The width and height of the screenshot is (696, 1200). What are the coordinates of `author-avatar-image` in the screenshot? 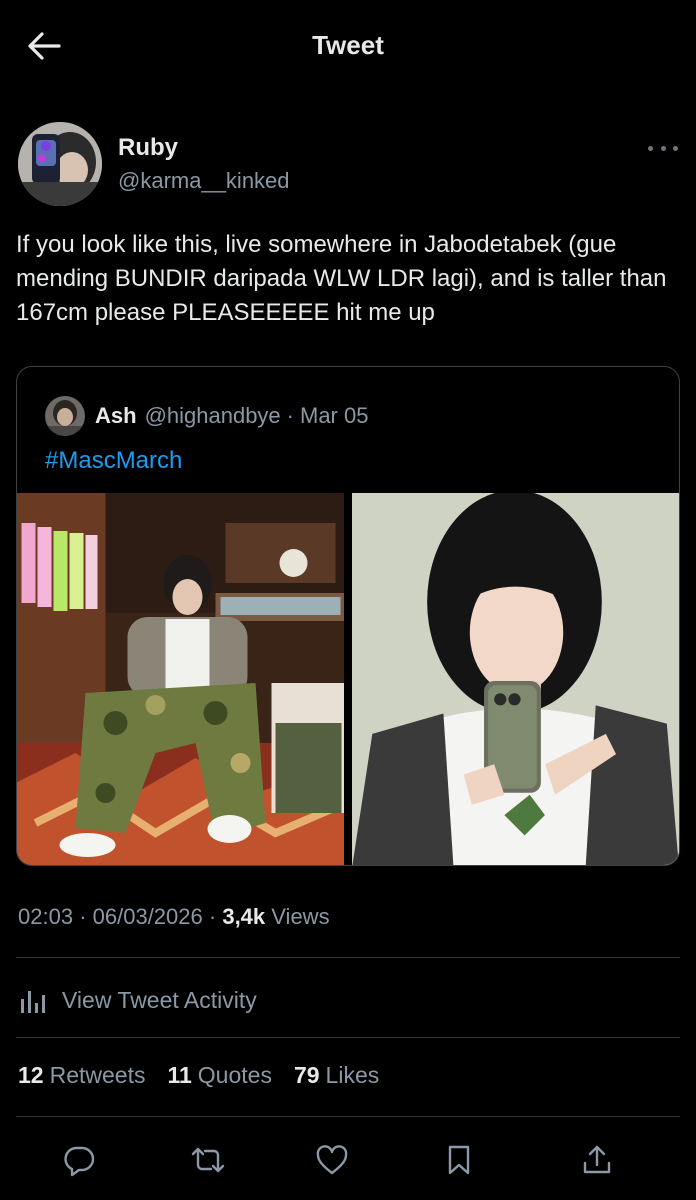 It's located at (60, 164).